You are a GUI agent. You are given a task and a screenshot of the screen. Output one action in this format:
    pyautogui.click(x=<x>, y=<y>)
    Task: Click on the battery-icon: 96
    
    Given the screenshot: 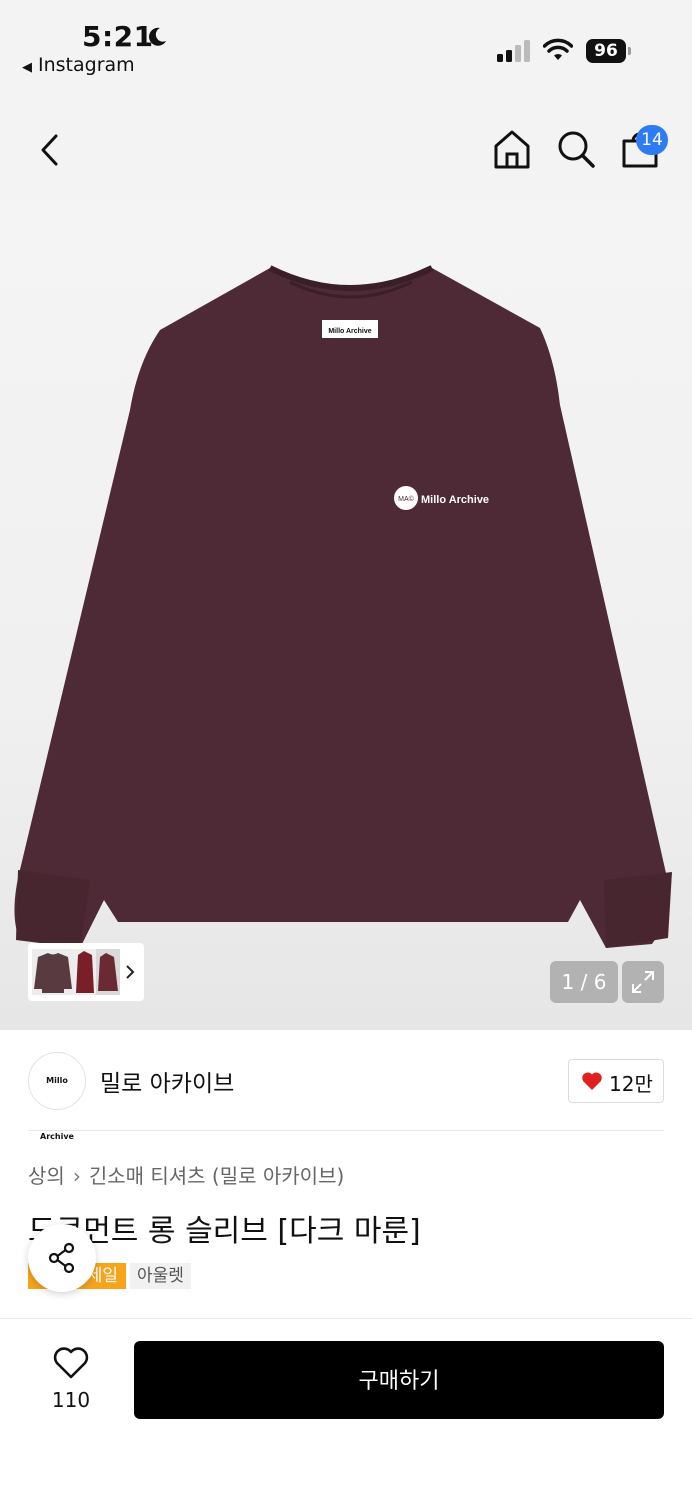 What is the action you would take?
    pyautogui.click(x=609, y=51)
    